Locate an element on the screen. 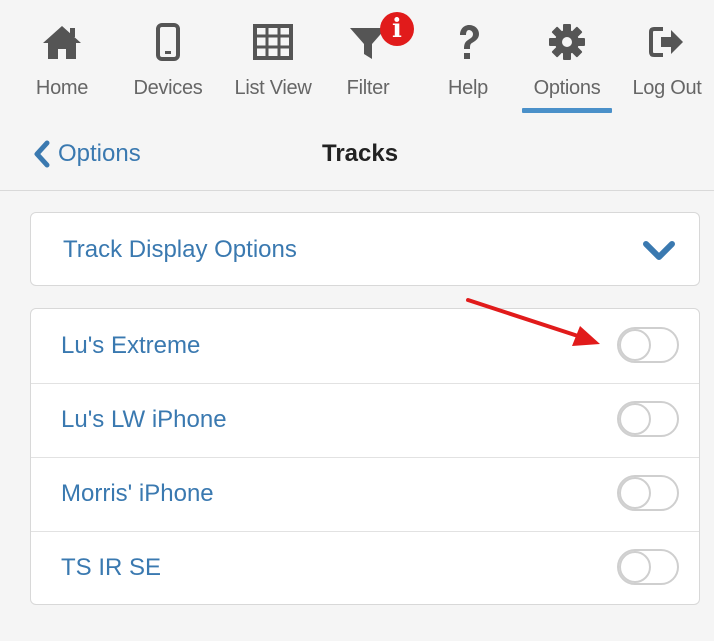 Image resolution: width=714 pixels, height=641 pixels. nav-log-out-label: Log Out is located at coordinates (667, 88).